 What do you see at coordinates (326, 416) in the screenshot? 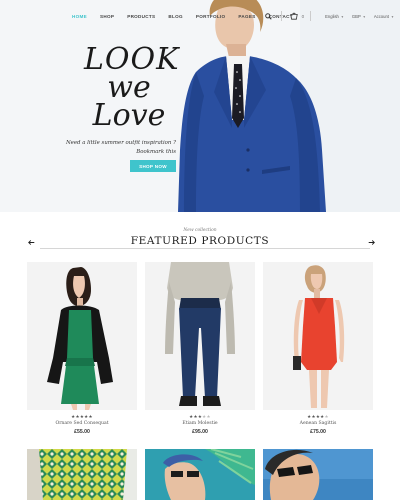
I see `star-icon: ★` at bounding box center [326, 416].